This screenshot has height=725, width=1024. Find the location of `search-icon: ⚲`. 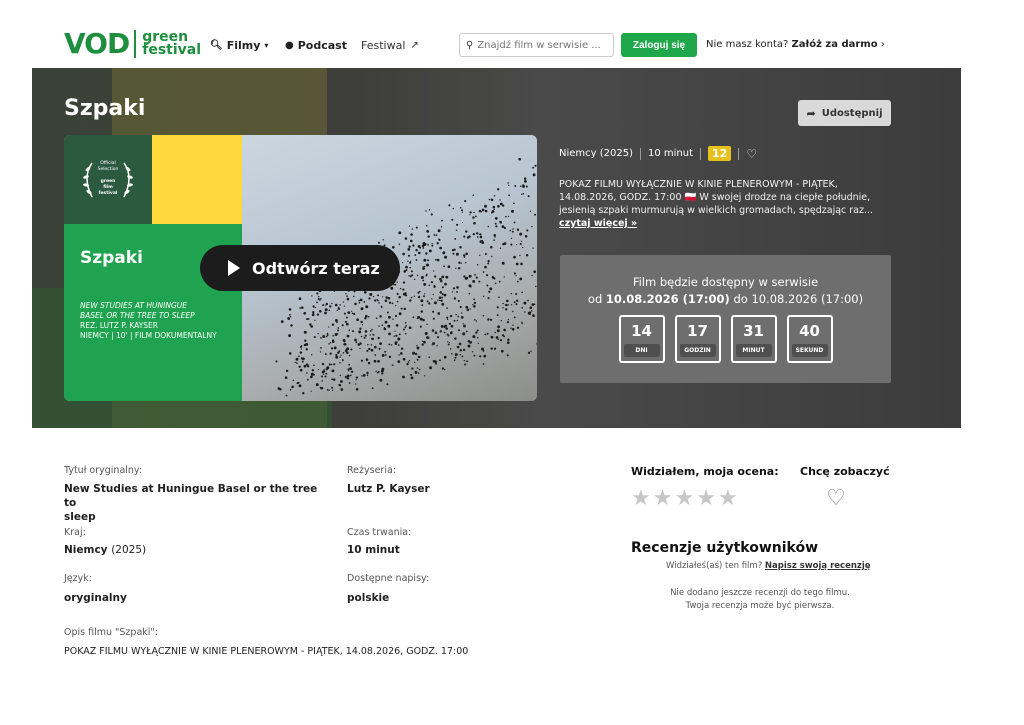

search-icon: ⚲ is located at coordinates (470, 45).